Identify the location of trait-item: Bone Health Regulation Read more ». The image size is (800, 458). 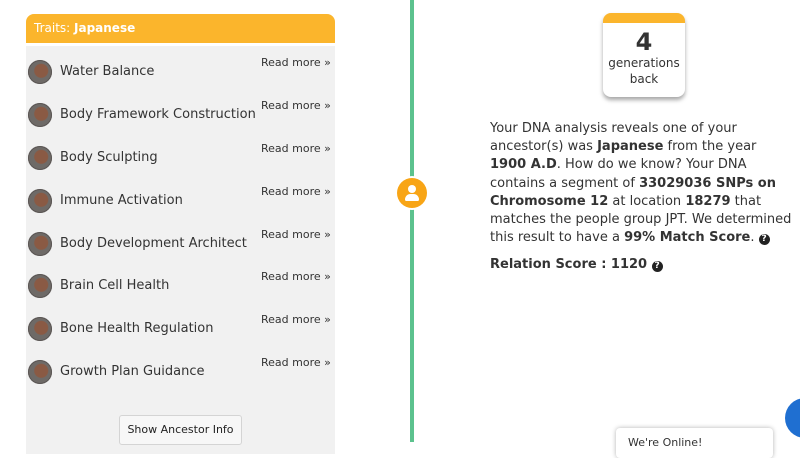
(180, 333).